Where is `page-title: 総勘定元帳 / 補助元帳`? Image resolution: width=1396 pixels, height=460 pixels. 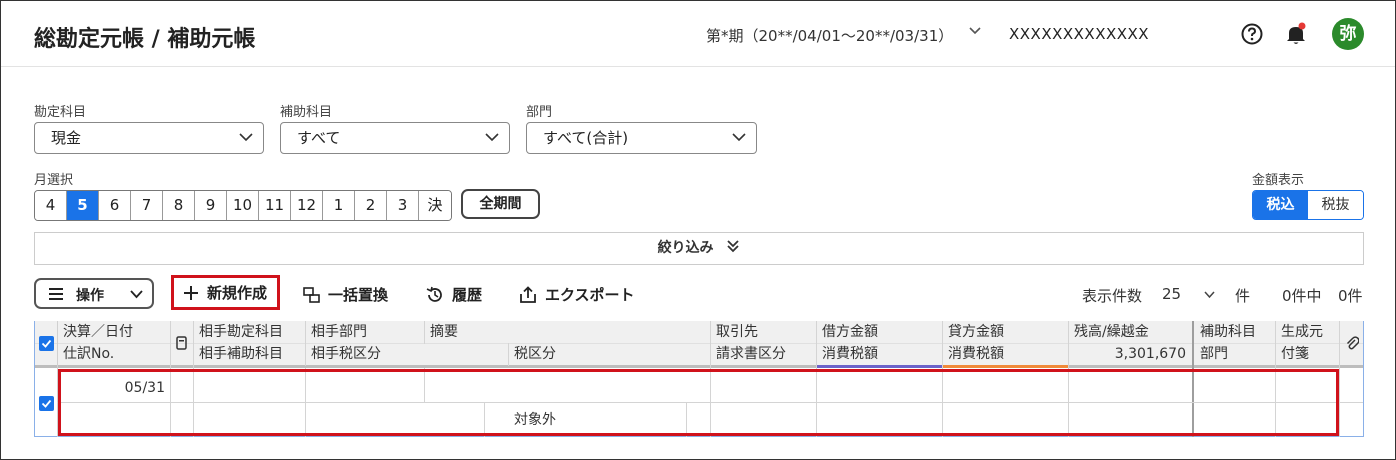
page-title: 総勘定元帳 / 補助元帳 is located at coordinates (145, 39).